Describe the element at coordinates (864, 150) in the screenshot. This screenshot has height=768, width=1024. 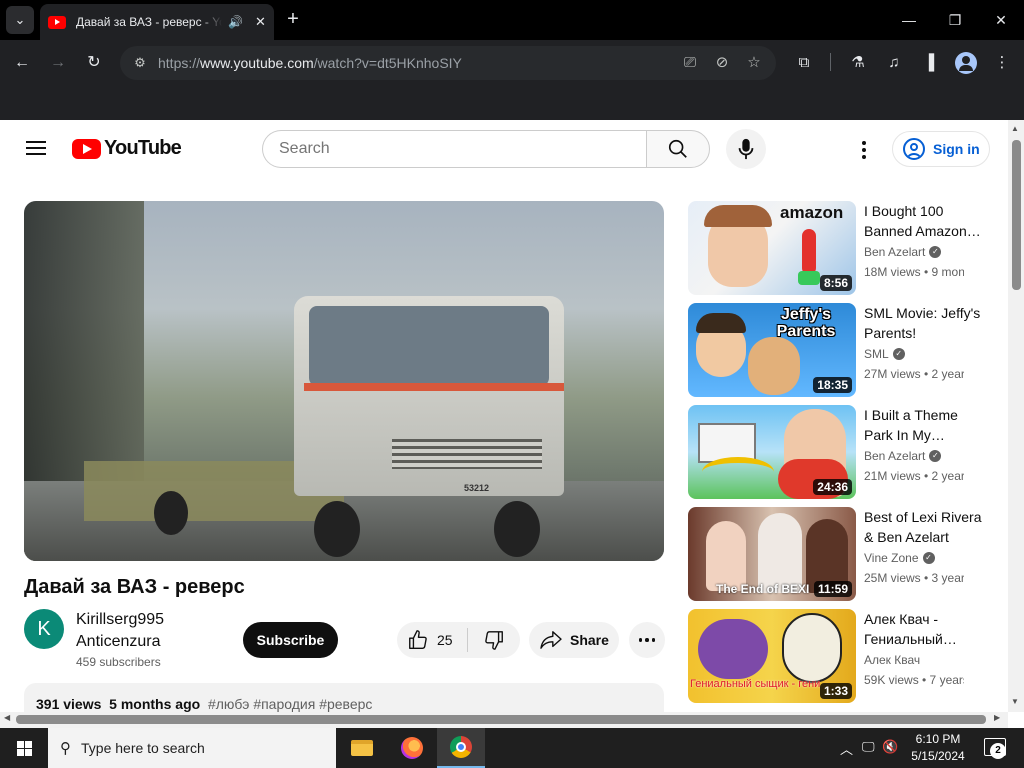
I see `settings-more-icon` at that location.